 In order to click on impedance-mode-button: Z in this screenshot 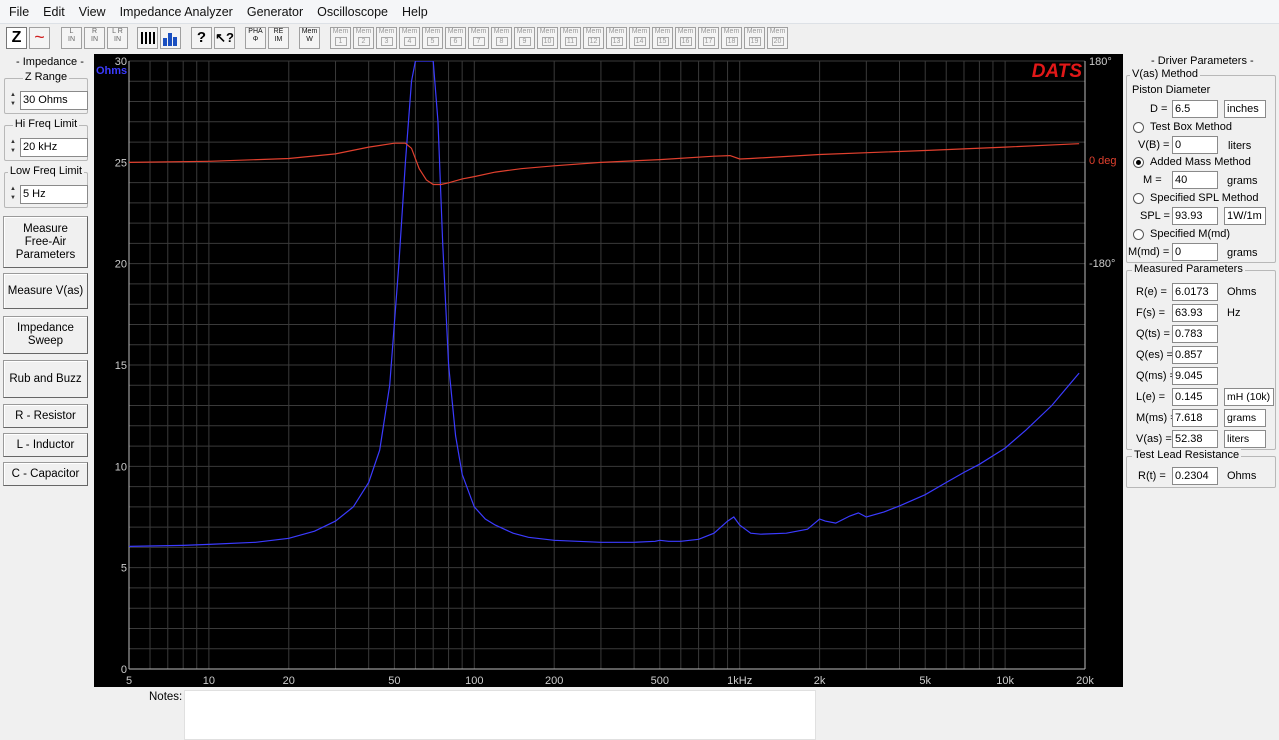, I will do `click(16, 38)`.